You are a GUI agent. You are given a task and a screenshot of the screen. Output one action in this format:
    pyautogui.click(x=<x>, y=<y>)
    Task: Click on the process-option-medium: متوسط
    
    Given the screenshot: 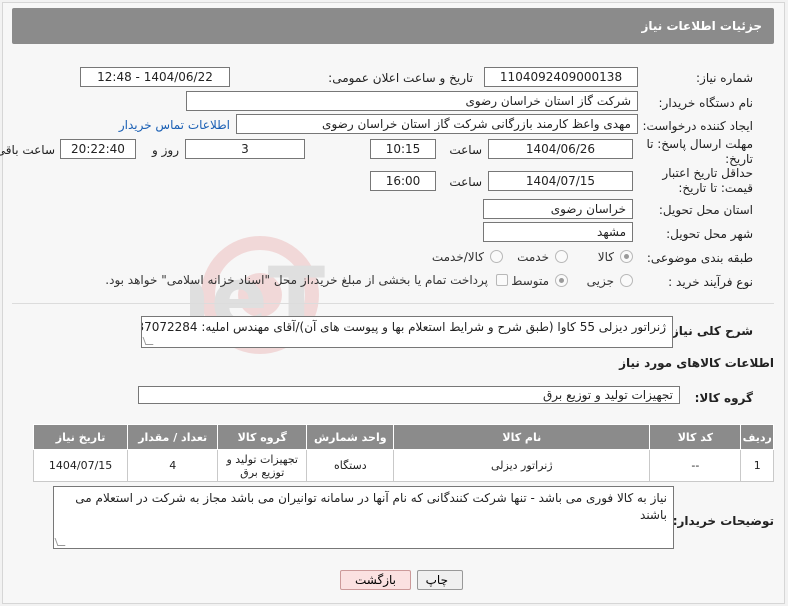 What is the action you would take?
    pyautogui.click(x=530, y=281)
    